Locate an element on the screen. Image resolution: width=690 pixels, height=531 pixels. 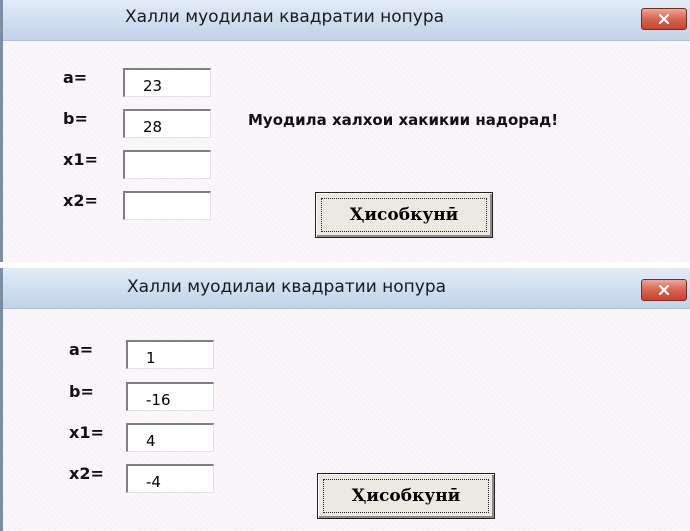
input-x2: -4 is located at coordinates (170, 478).